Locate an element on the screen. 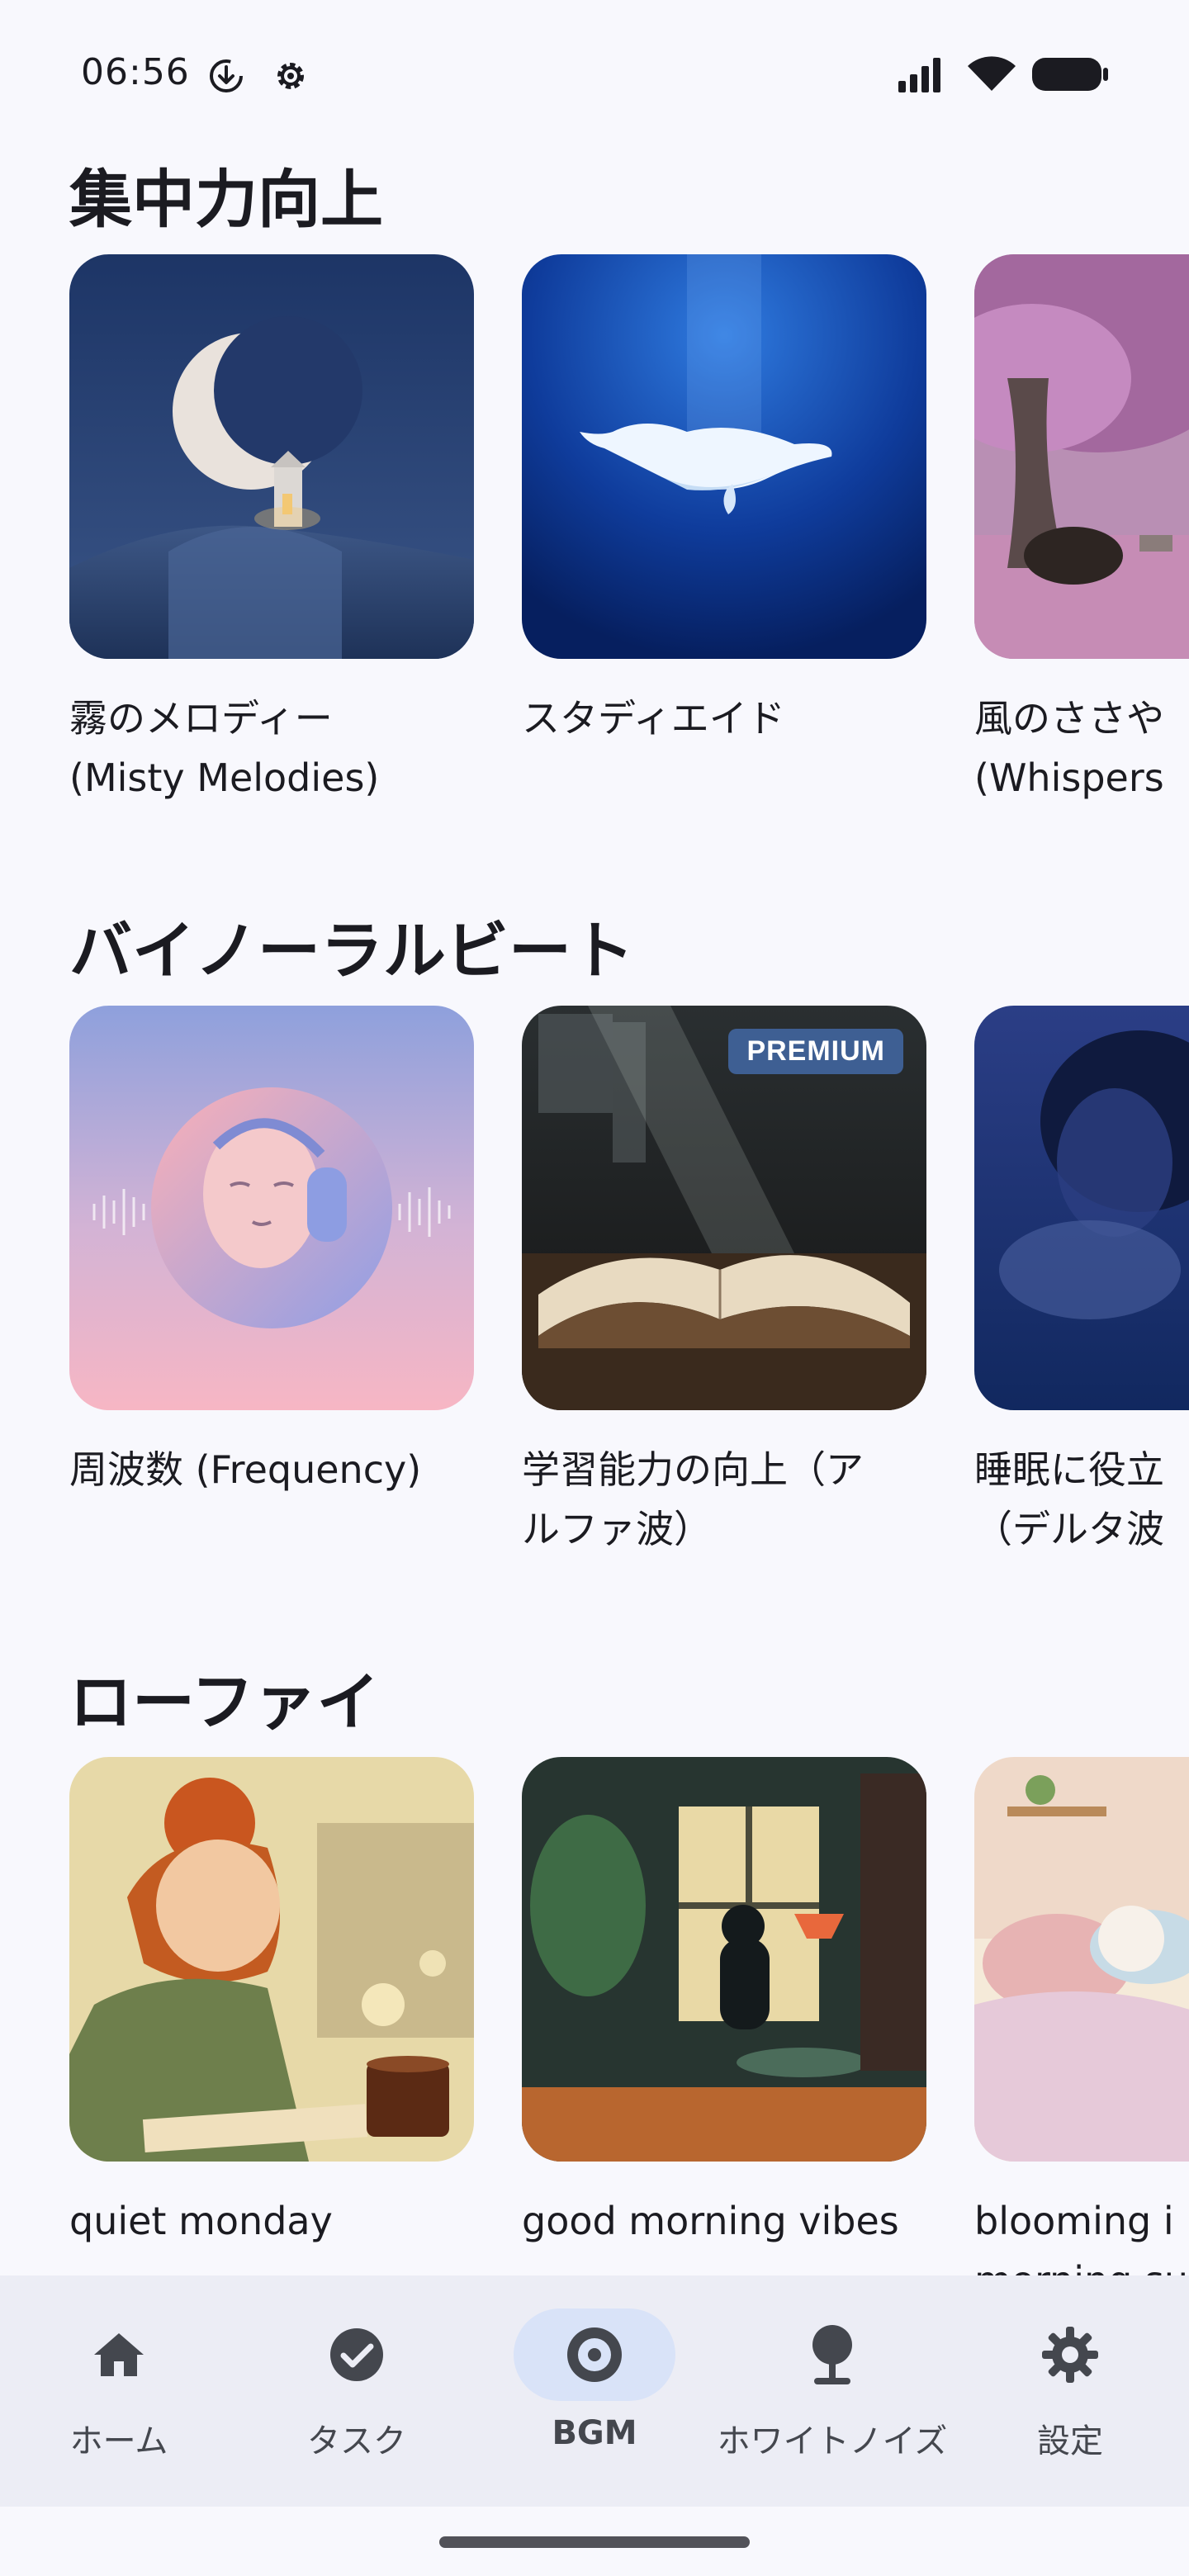  section-title: 集中力向上 is located at coordinates (226, 199).